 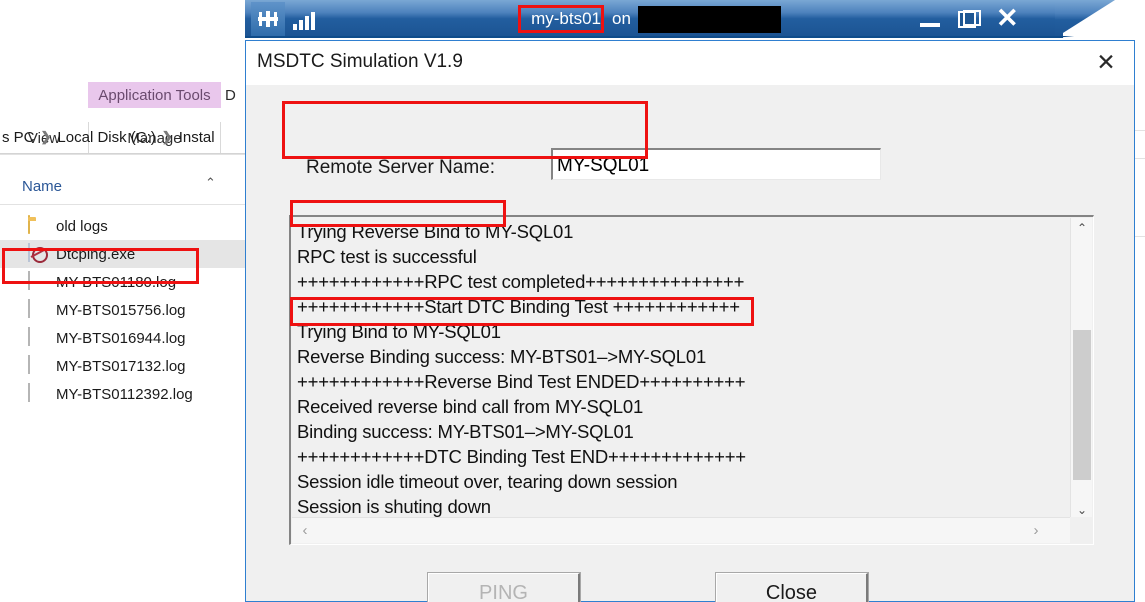 I want to click on log-horizontal-scrollbar: ‹ ›, so click(x=681, y=530).